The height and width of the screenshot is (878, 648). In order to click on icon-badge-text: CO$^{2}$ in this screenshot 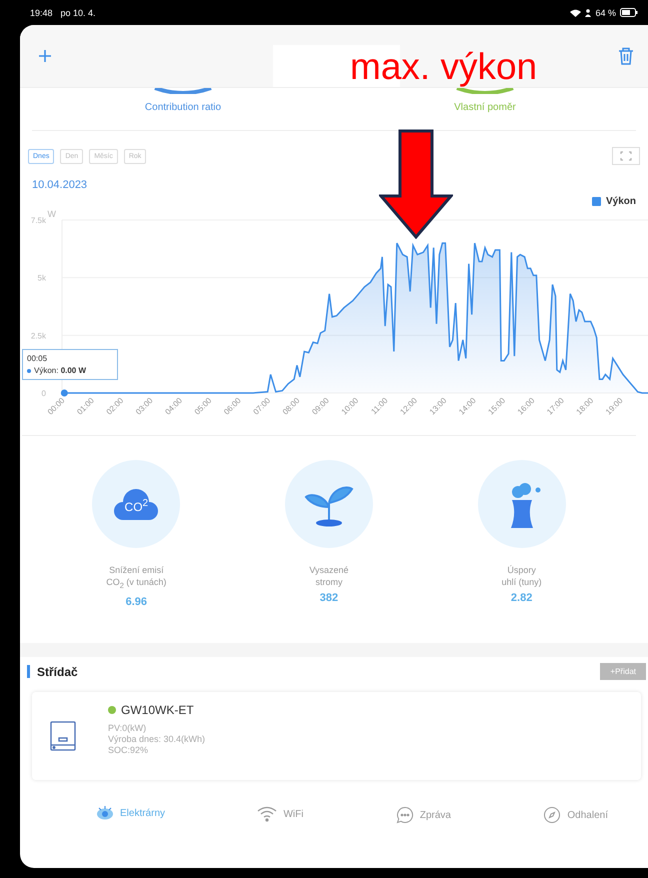, I will do `click(136, 506)`.